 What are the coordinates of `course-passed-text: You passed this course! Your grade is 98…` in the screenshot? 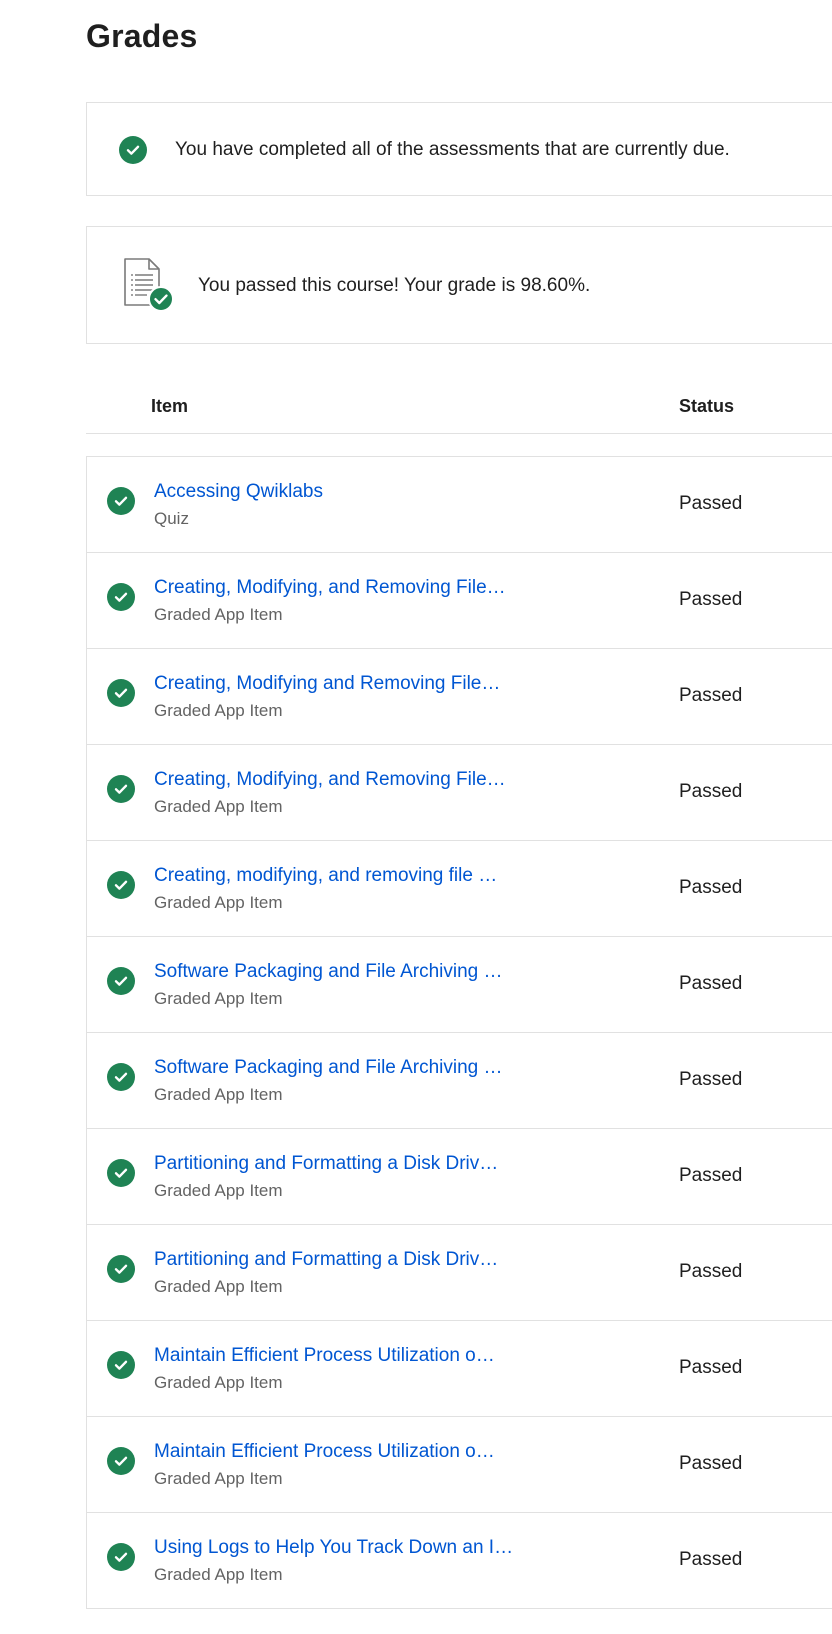 It's located at (394, 285).